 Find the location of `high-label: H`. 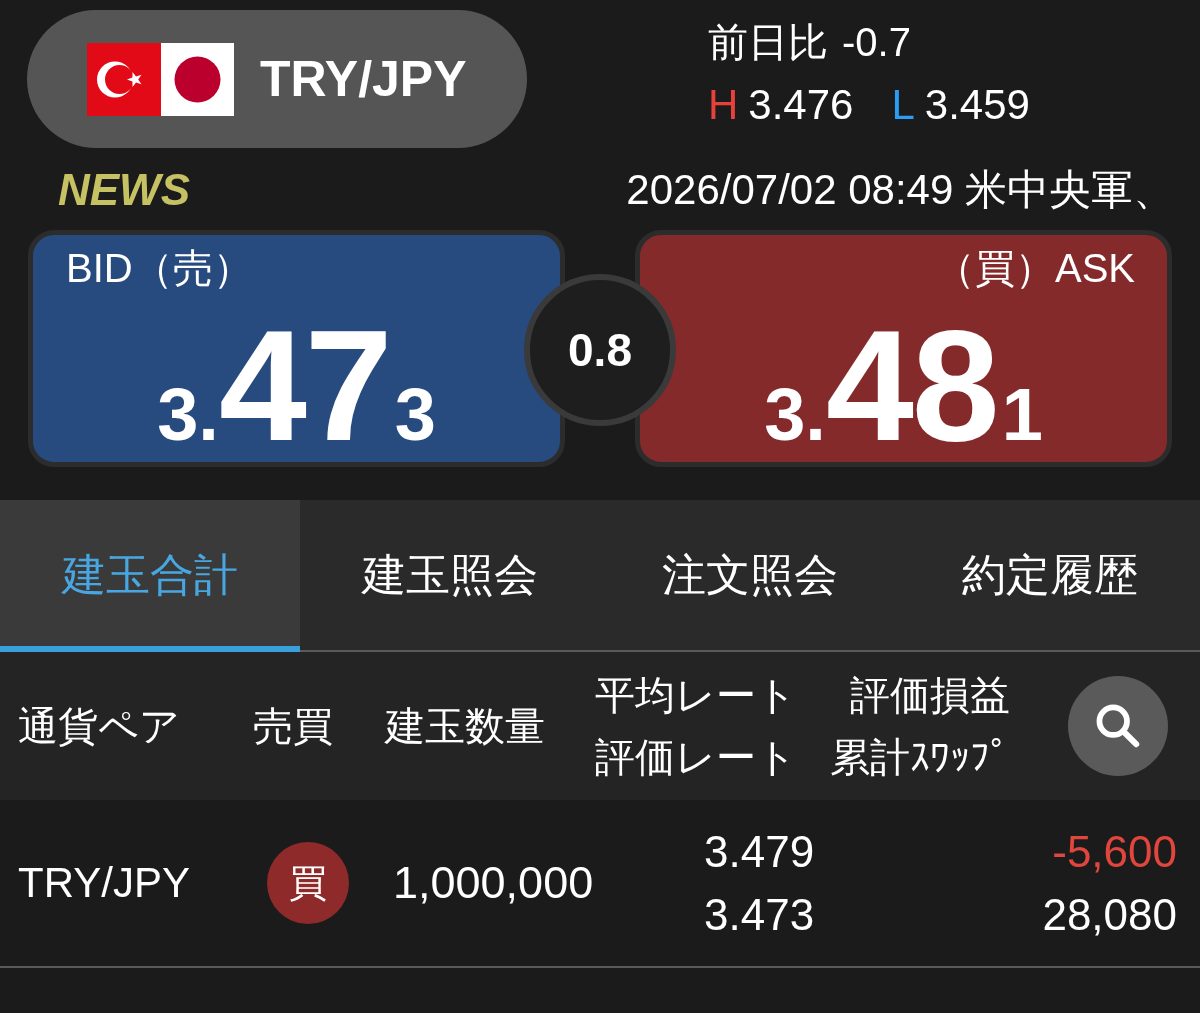

high-label: H is located at coordinates (723, 105).